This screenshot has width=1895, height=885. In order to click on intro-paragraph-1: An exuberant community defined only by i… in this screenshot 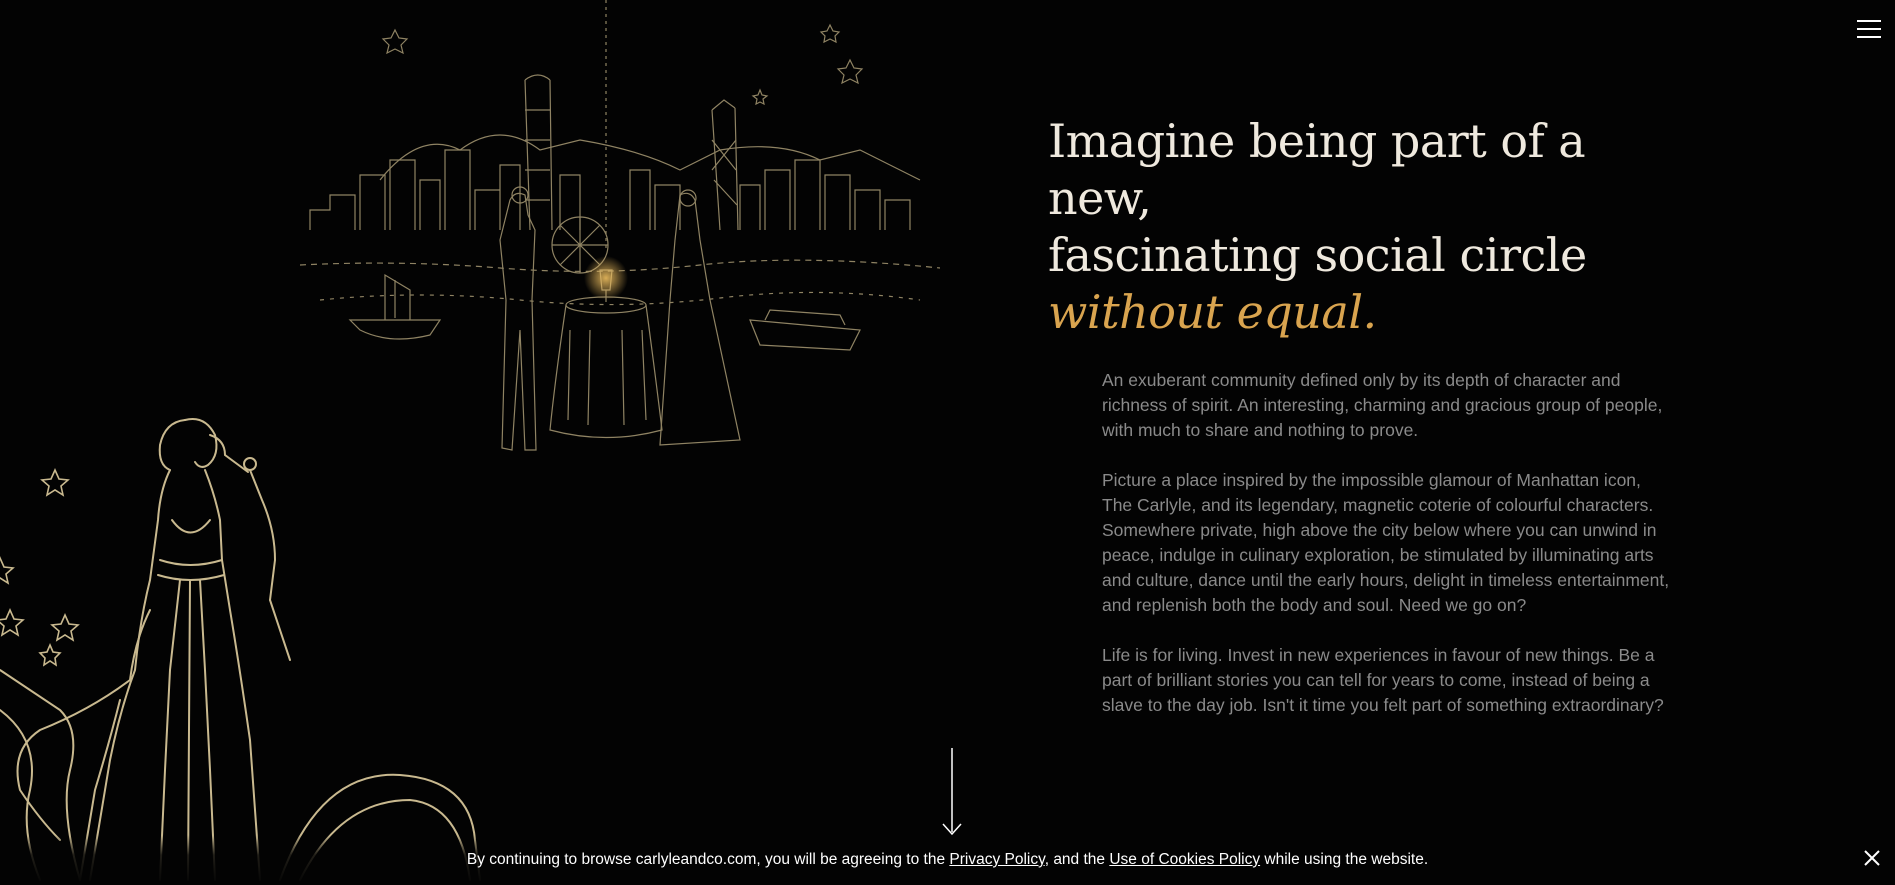, I will do `click(1382, 405)`.